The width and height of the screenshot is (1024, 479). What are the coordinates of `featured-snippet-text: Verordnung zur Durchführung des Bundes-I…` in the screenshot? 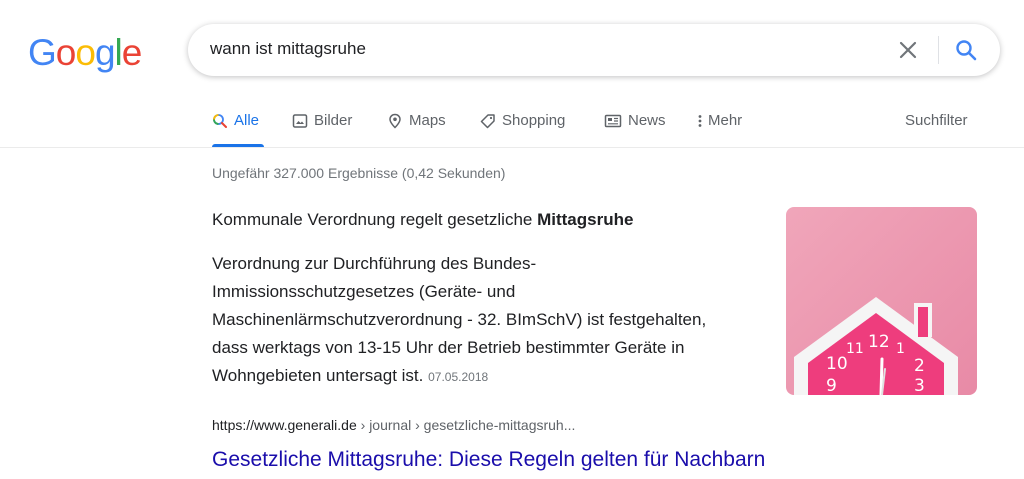 It's located at (462, 320).